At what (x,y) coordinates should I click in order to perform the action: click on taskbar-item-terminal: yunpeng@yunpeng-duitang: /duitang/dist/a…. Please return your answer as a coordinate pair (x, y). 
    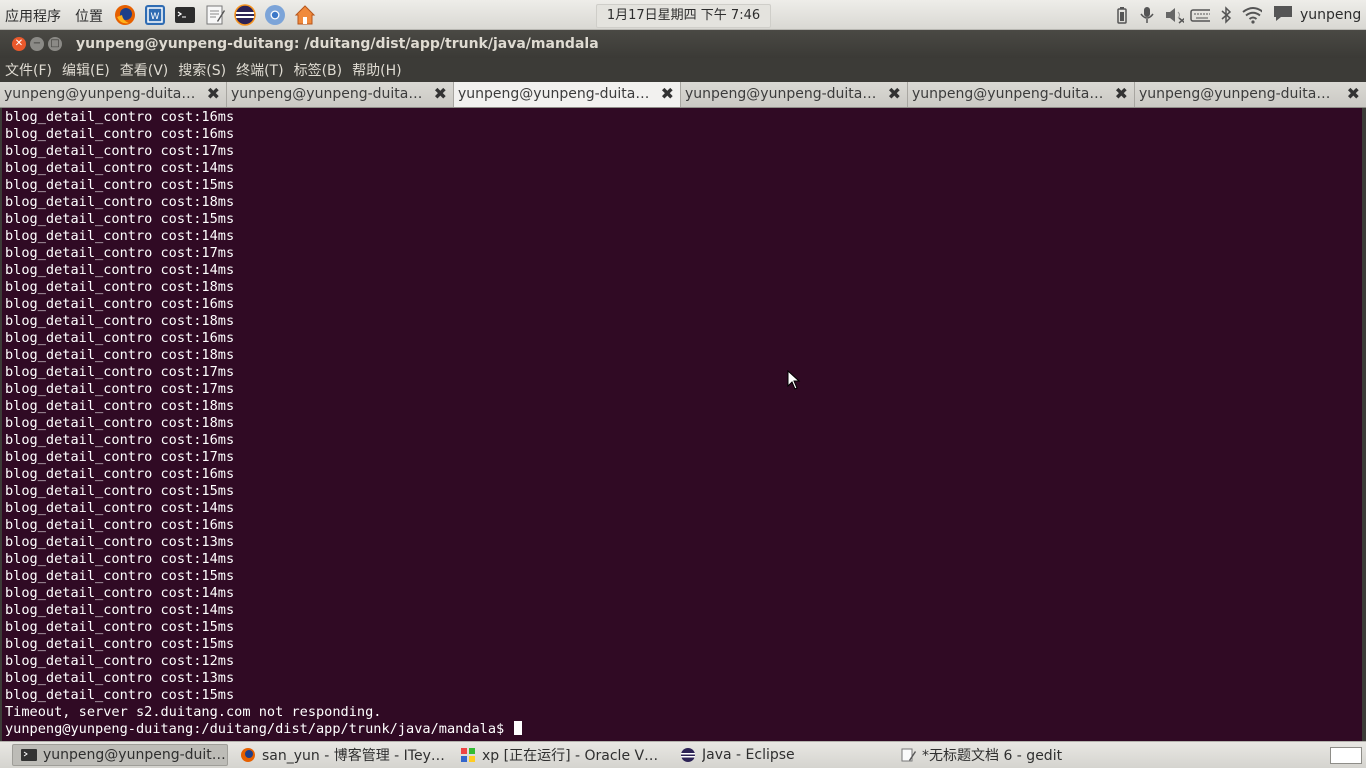
    Looking at the image, I should click on (120, 755).